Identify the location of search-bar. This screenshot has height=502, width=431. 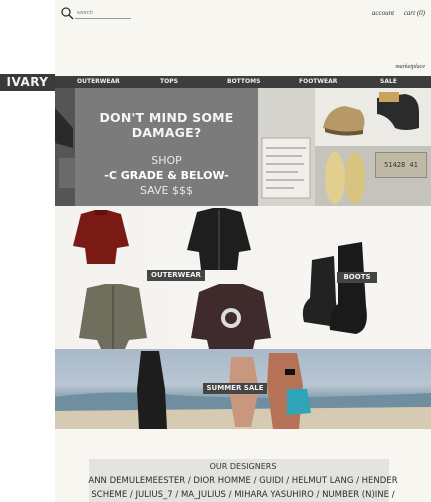
(96, 14).